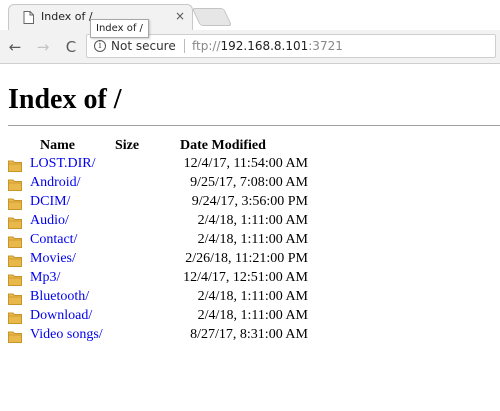 The image size is (500, 411). I want to click on table-row: Android/9/25/17, 7:08:00 AM, so click(250, 184).